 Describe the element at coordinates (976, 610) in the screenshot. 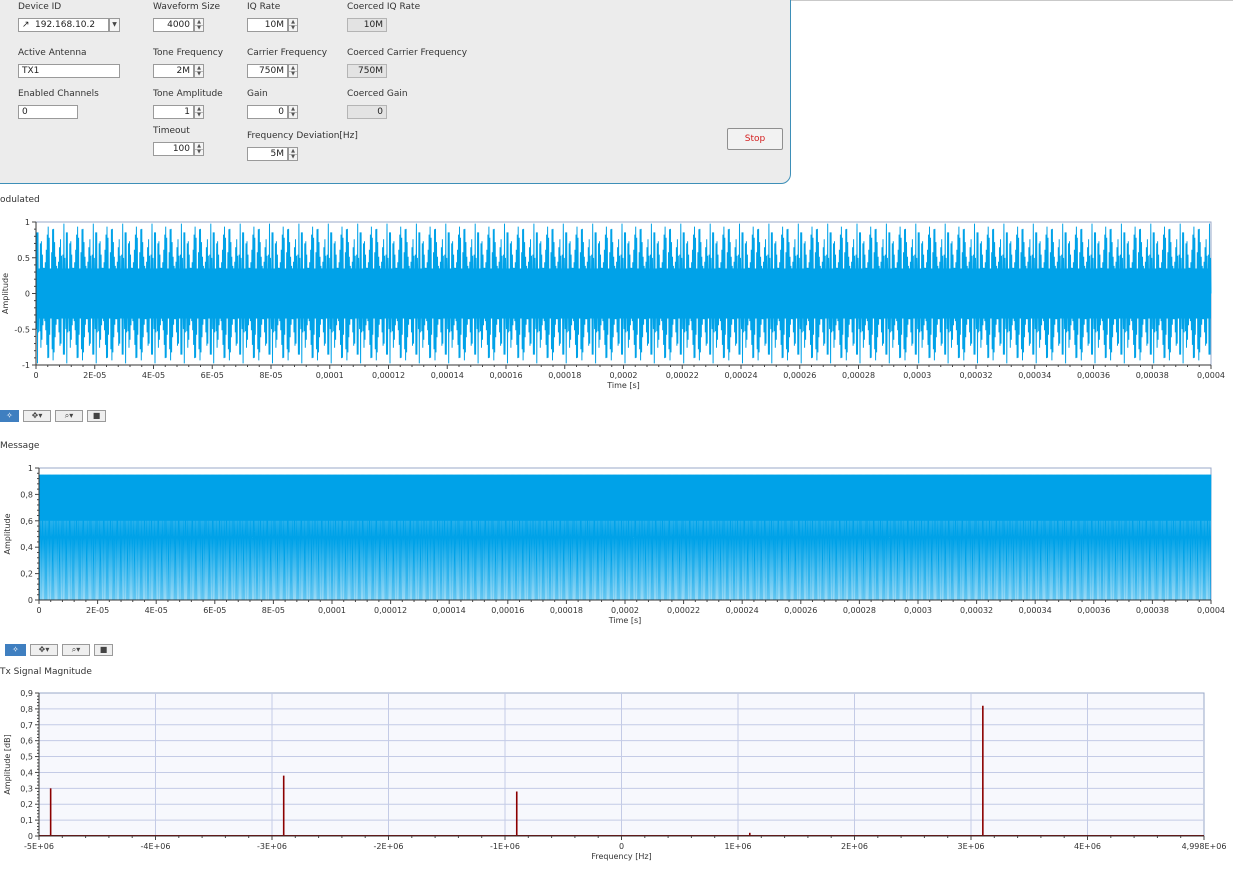

I see `x-tick-label: 0,00032` at that location.